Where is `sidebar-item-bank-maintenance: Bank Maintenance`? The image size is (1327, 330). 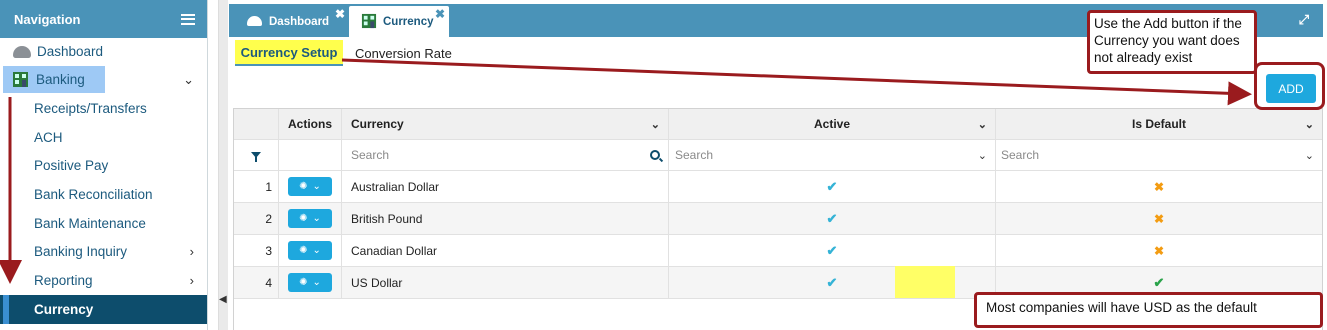 sidebar-item-bank-maintenance: Bank Maintenance is located at coordinates (103, 223).